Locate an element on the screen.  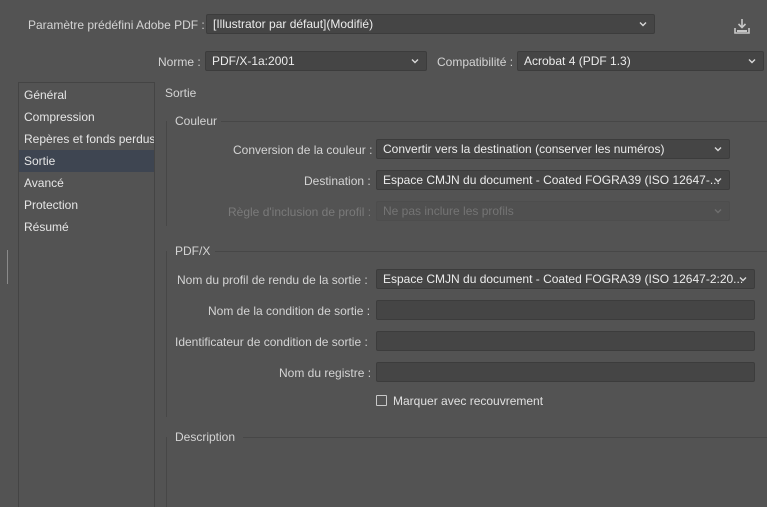
section-frame-color is located at coordinates (166, 173).